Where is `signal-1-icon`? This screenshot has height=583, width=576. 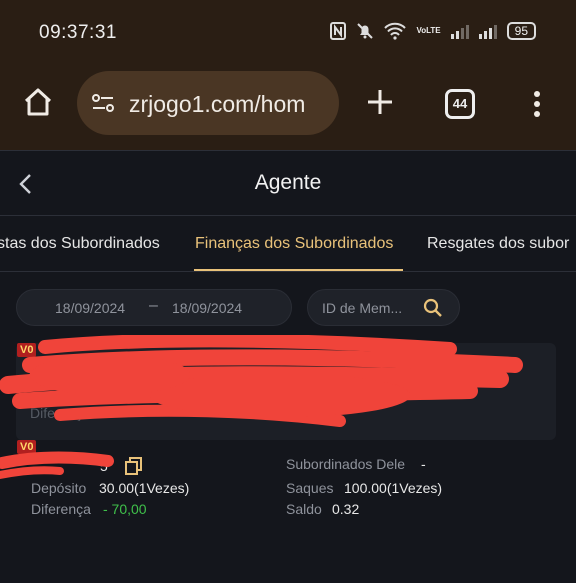 signal-1-icon is located at coordinates (459, 31).